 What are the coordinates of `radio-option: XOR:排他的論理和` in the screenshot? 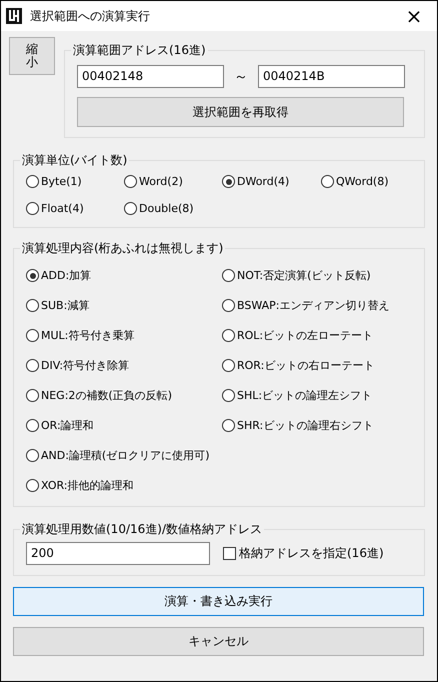 It's located at (124, 485).